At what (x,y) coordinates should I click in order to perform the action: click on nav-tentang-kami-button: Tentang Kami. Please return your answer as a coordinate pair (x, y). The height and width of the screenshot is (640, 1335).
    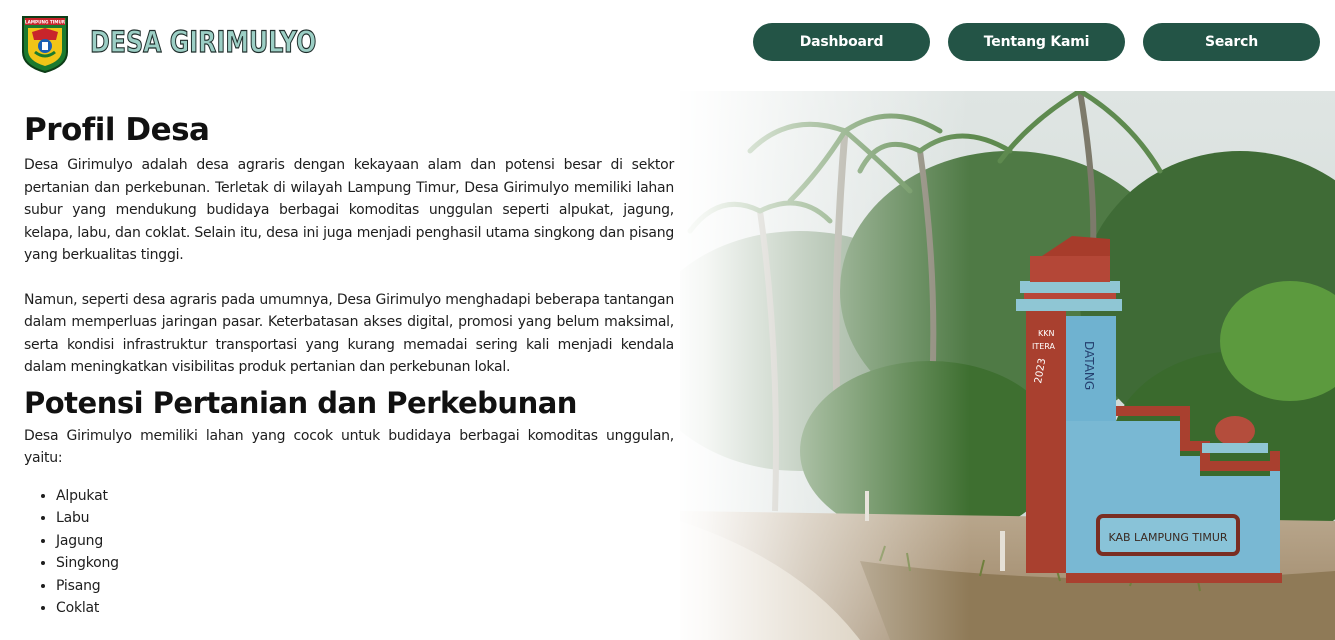
    Looking at the image, I should click on (1036, 42).